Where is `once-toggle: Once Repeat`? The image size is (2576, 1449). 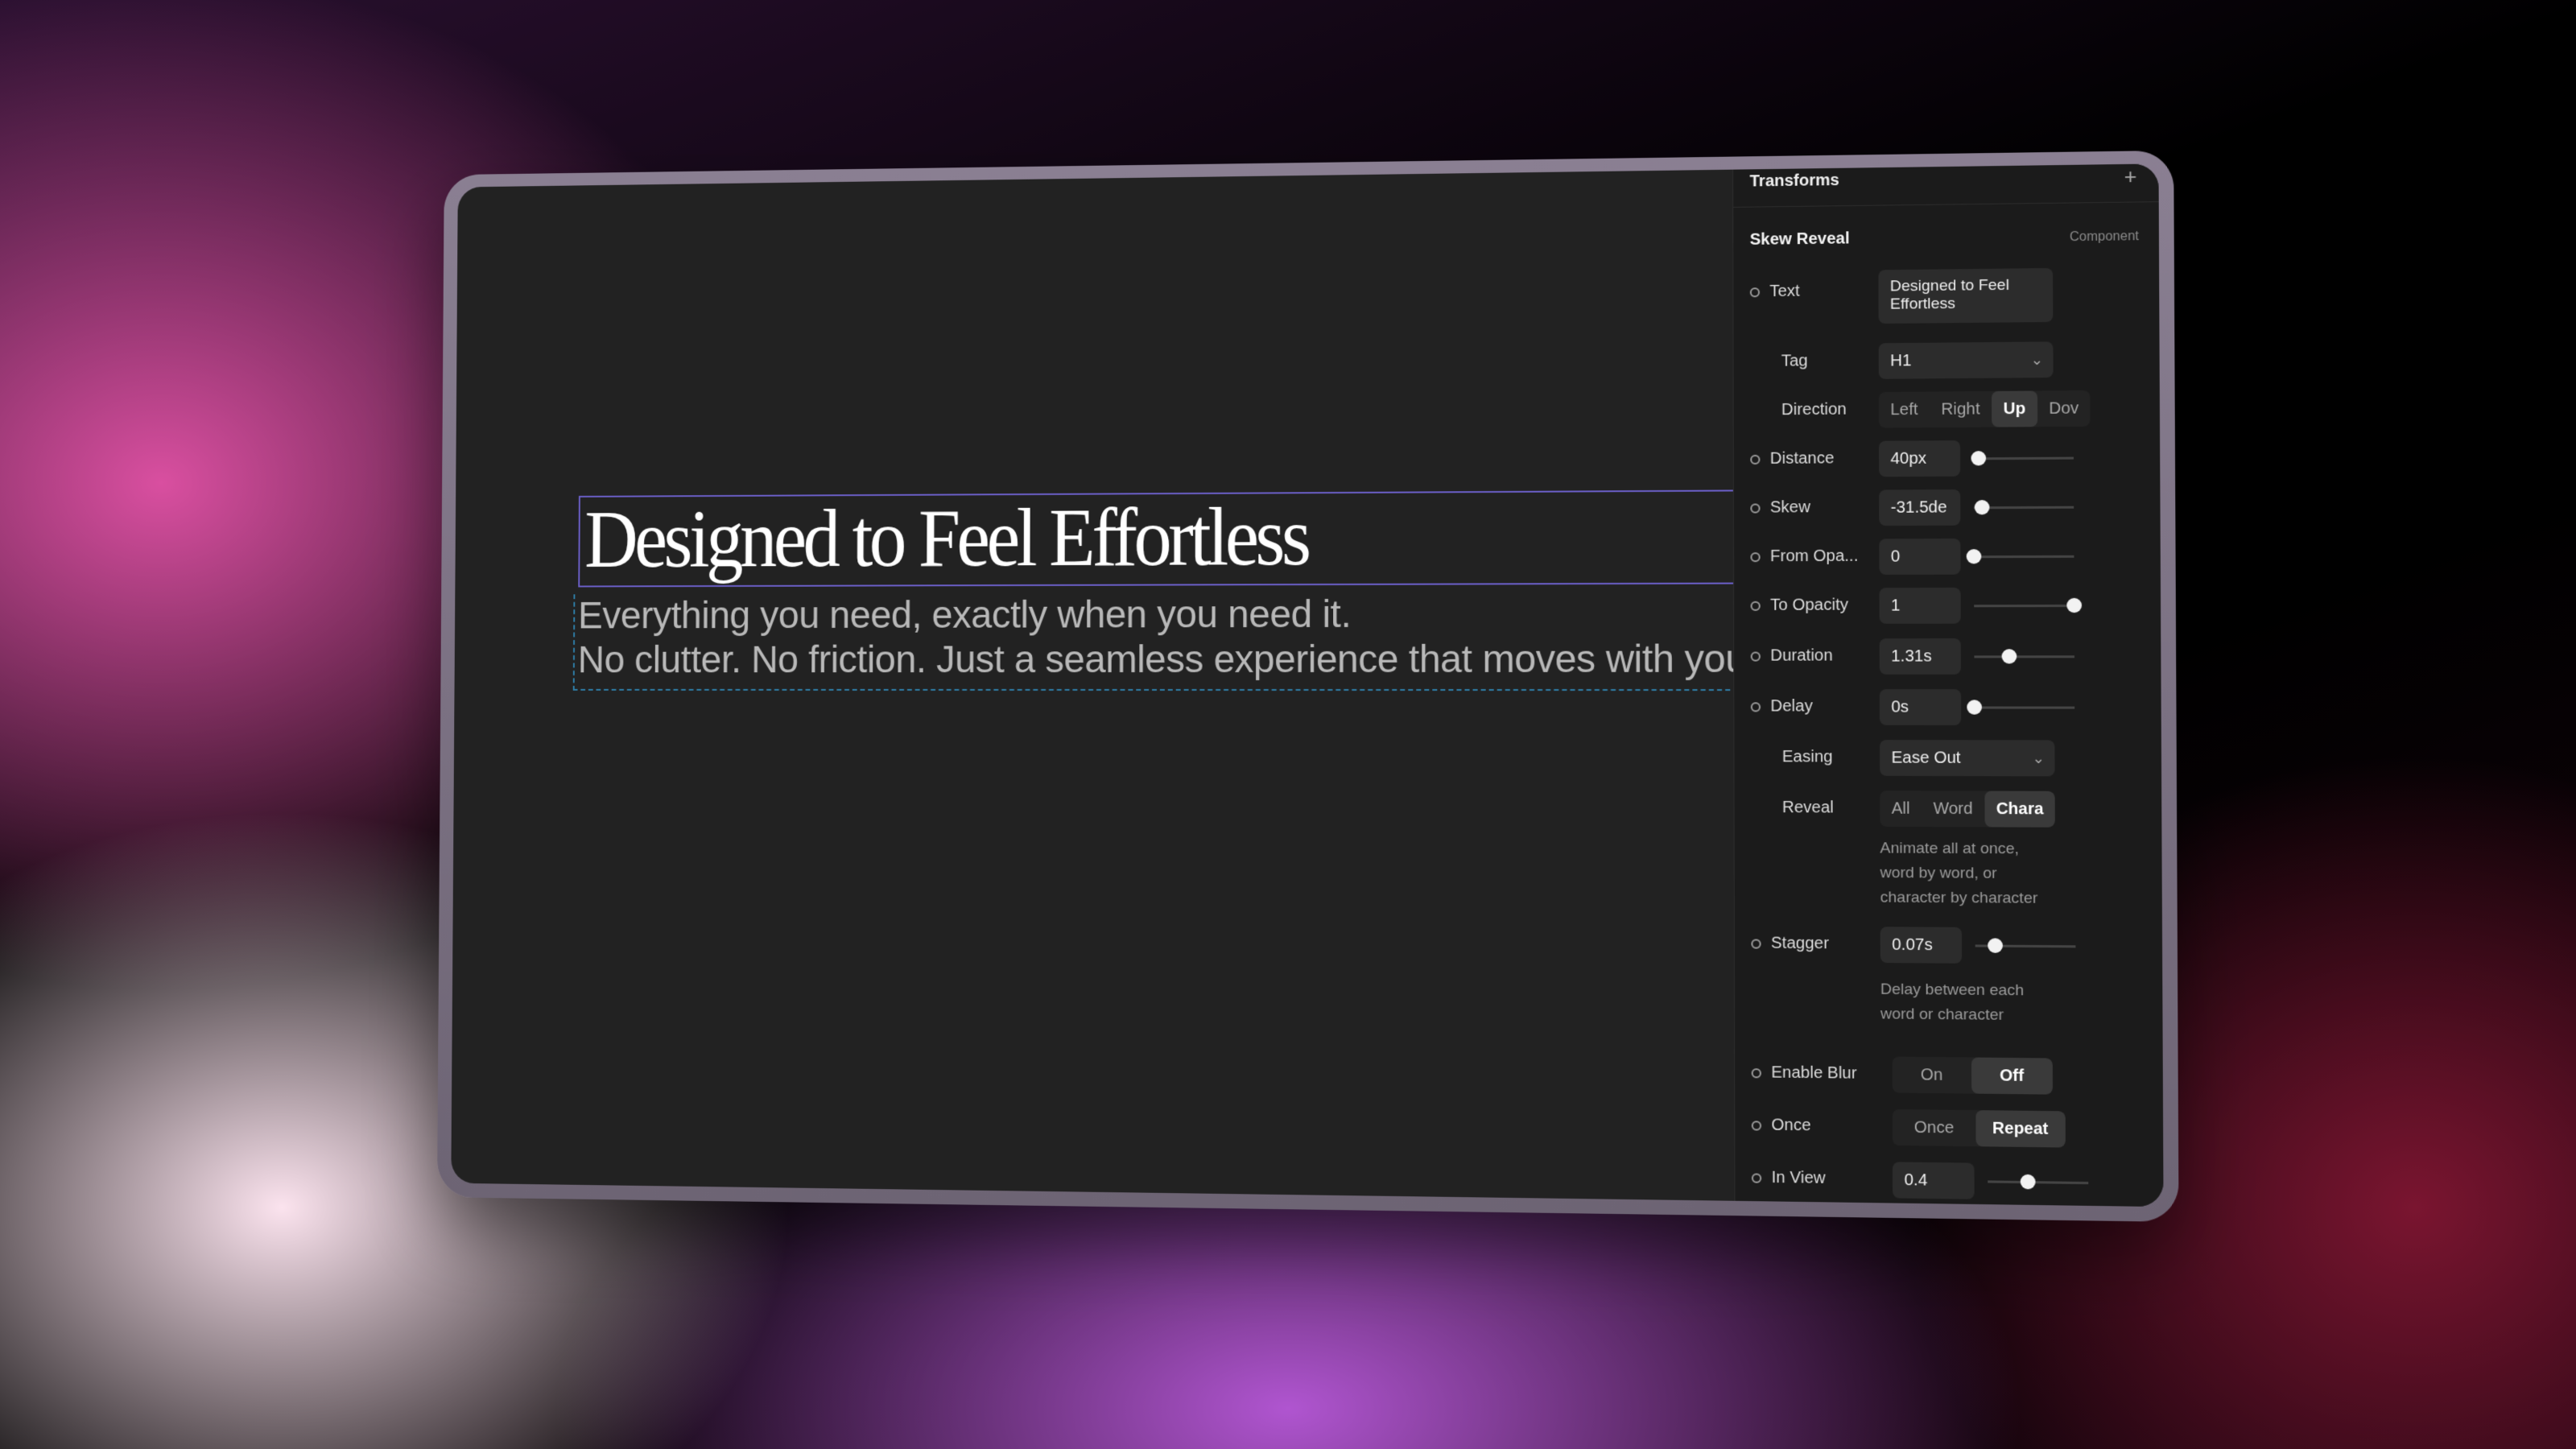
once-toggle: Once Repeat is located at coordinates (1979, 1128).